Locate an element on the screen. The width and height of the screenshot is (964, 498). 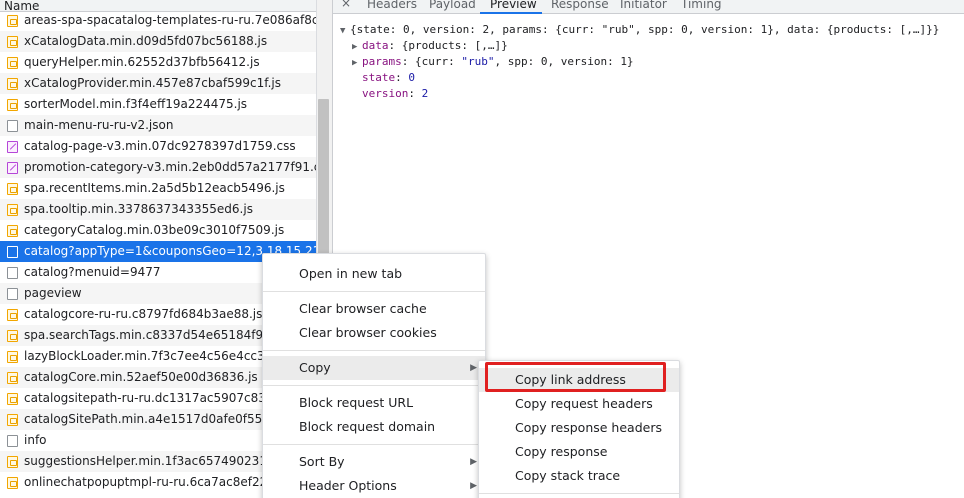
expanded-triangle-icon: ▼ is located at coordinates (345, 31).